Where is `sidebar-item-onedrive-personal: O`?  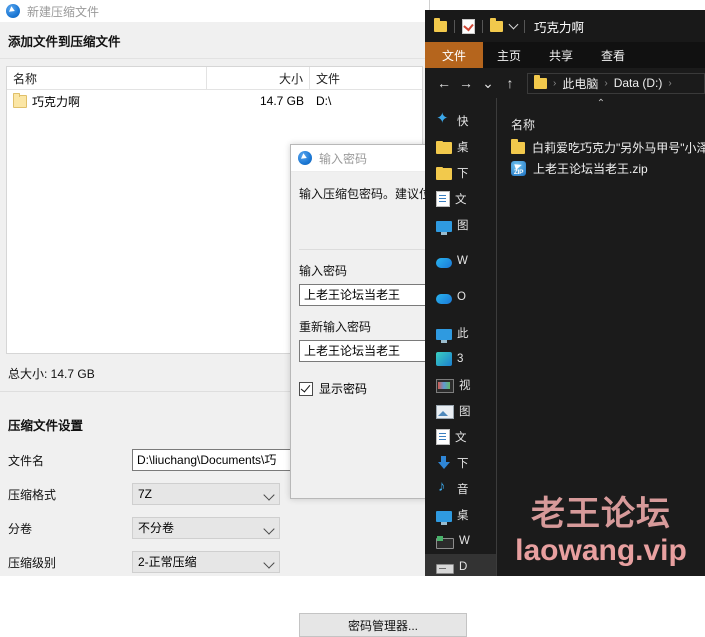 sidebar-item-onedrive-personal: O is located at coordinates (460, 297).